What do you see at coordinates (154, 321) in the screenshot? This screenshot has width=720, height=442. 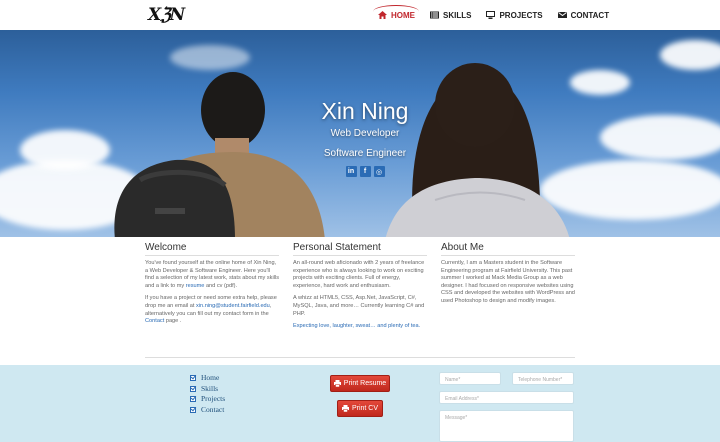 I see `contact-link: Contact` at bounding box center [154, 321].